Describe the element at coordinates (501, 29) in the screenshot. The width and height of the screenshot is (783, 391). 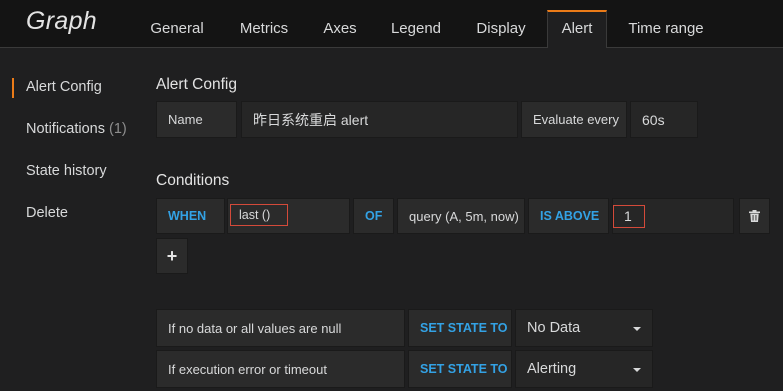
I see `tab-display: Display` at that location.